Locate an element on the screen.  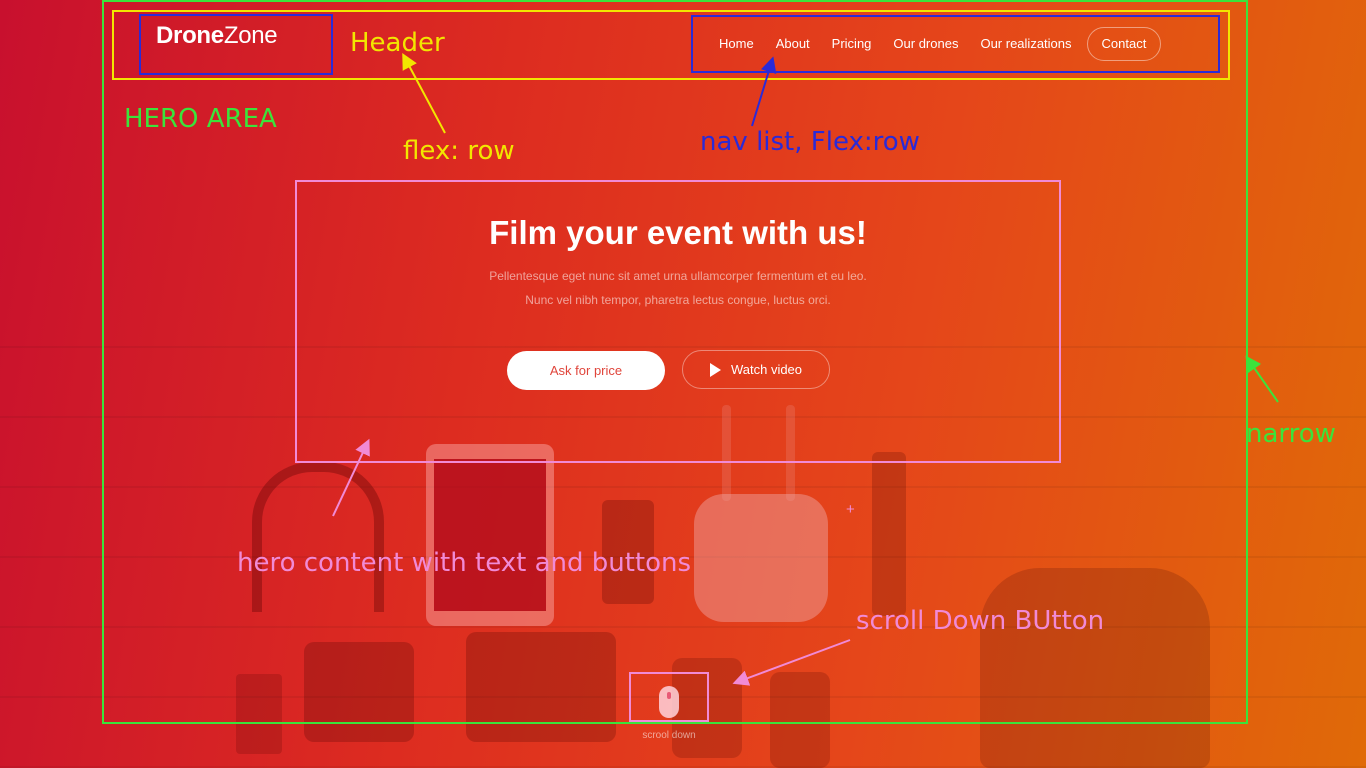
arrow-hero-content is located at coordinates (351, 477).